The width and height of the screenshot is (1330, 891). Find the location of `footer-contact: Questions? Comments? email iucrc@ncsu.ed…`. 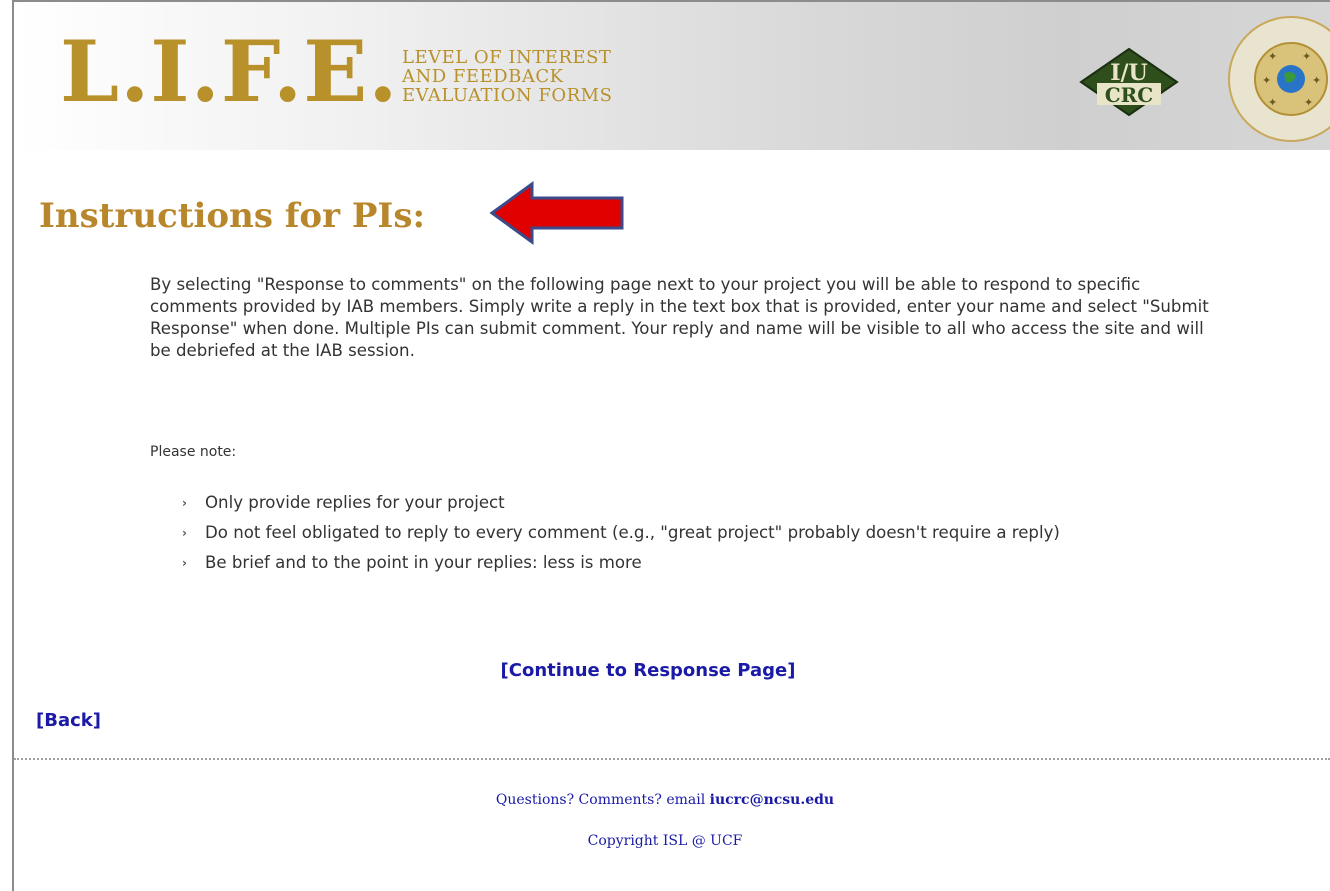

footer-contact: Questions? Comments? email iucrc@ncsu.ed… is located at coordinates (665, 800).